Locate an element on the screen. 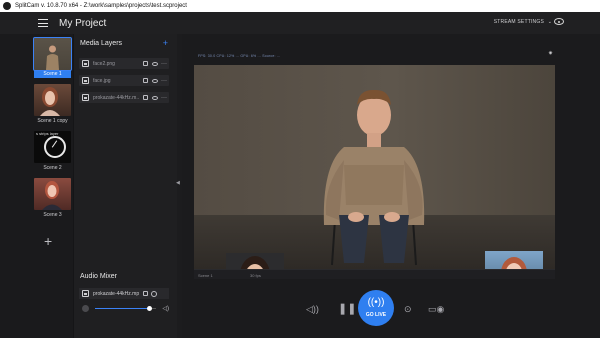 The height and width of the screenshot is (338, 600). add-layer-button: + is located at coordinates (165, 43).